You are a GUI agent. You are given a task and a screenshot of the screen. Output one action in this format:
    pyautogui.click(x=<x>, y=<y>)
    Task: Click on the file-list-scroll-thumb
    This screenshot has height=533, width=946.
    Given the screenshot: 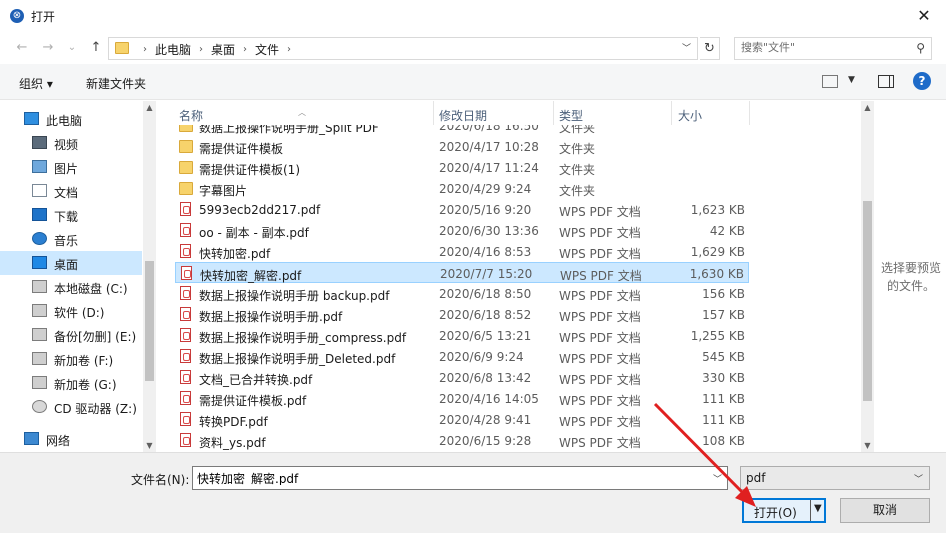 What is the action you would take?
    pyautogui.click(x=867, y=301)
    